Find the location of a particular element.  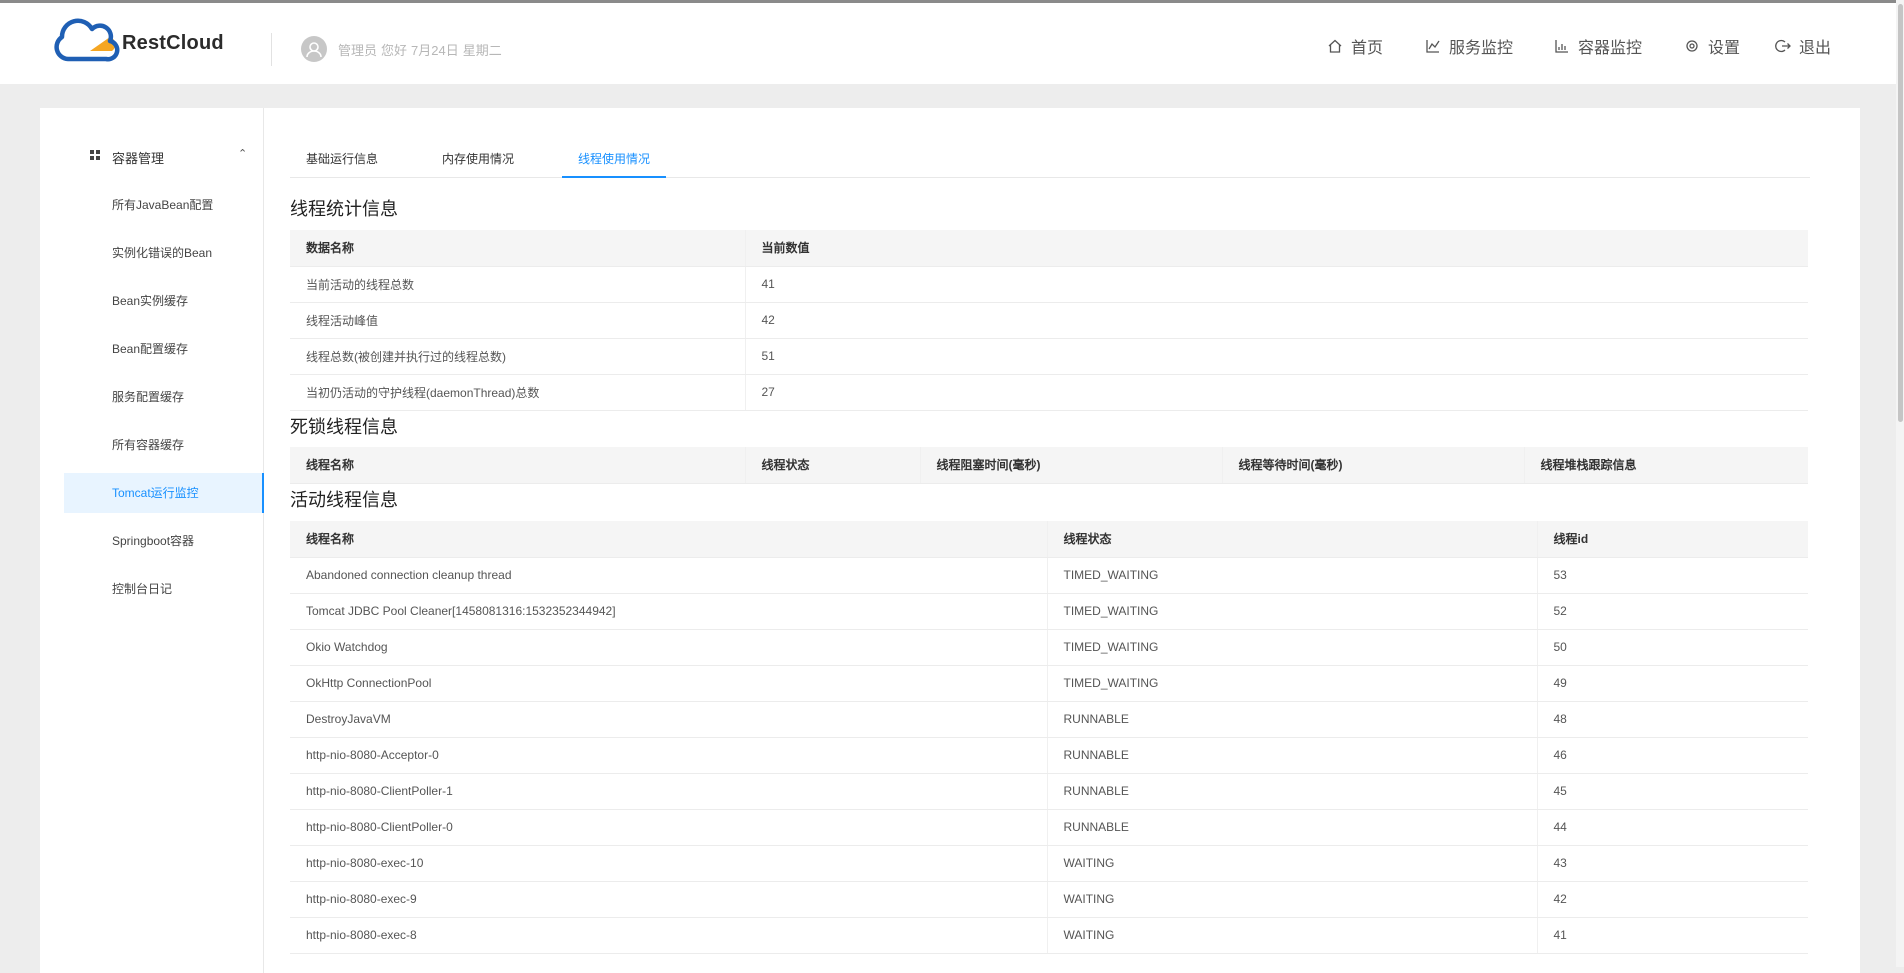

column-header: 线程名称 is located at coordinates (668, 539).